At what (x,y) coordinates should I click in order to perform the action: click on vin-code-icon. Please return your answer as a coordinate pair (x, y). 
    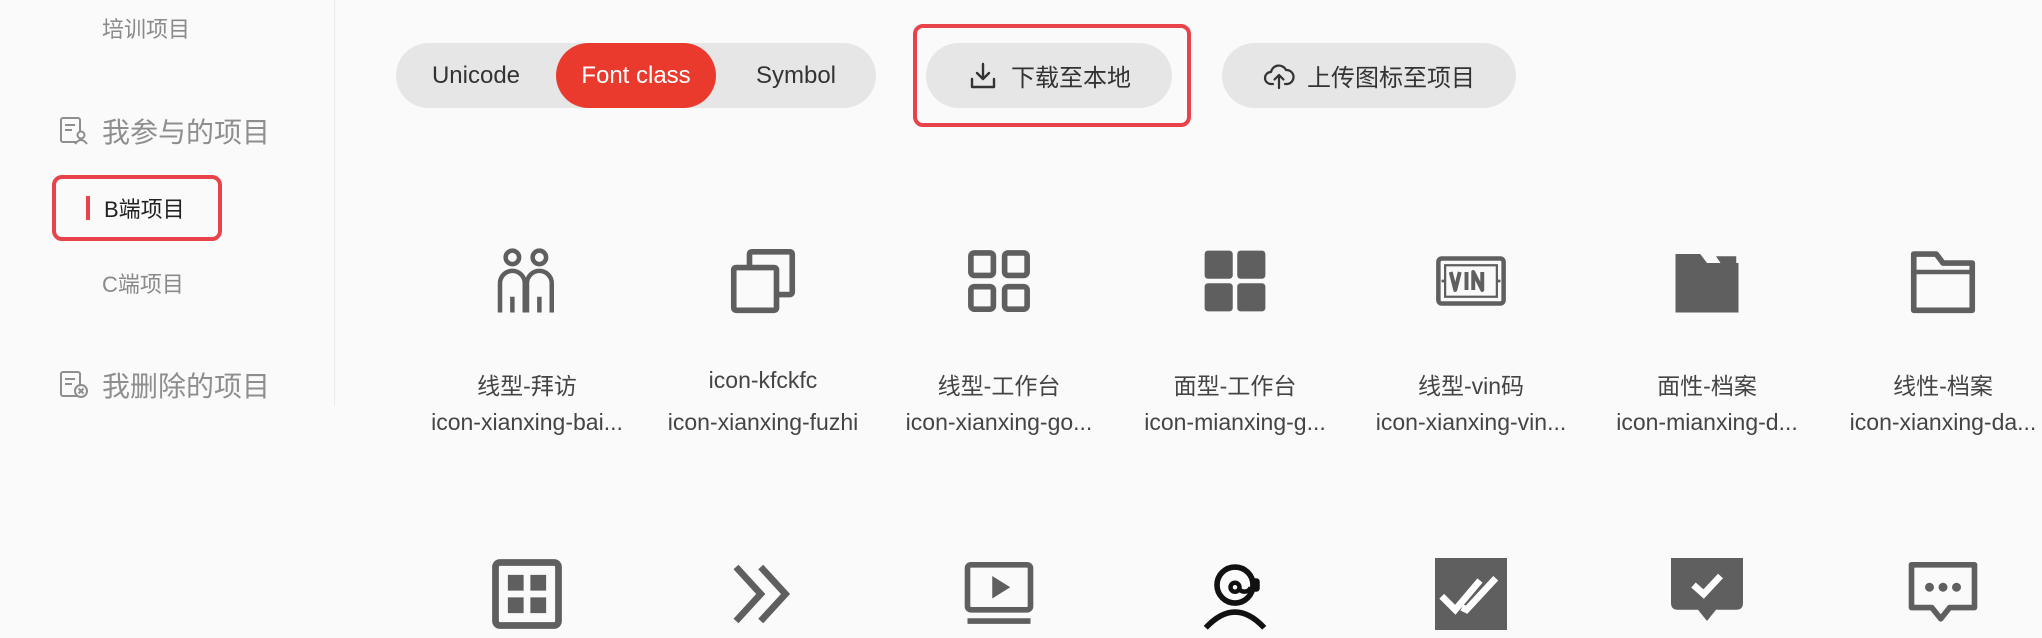
    Looking at the image, I should click on (1471, 281).